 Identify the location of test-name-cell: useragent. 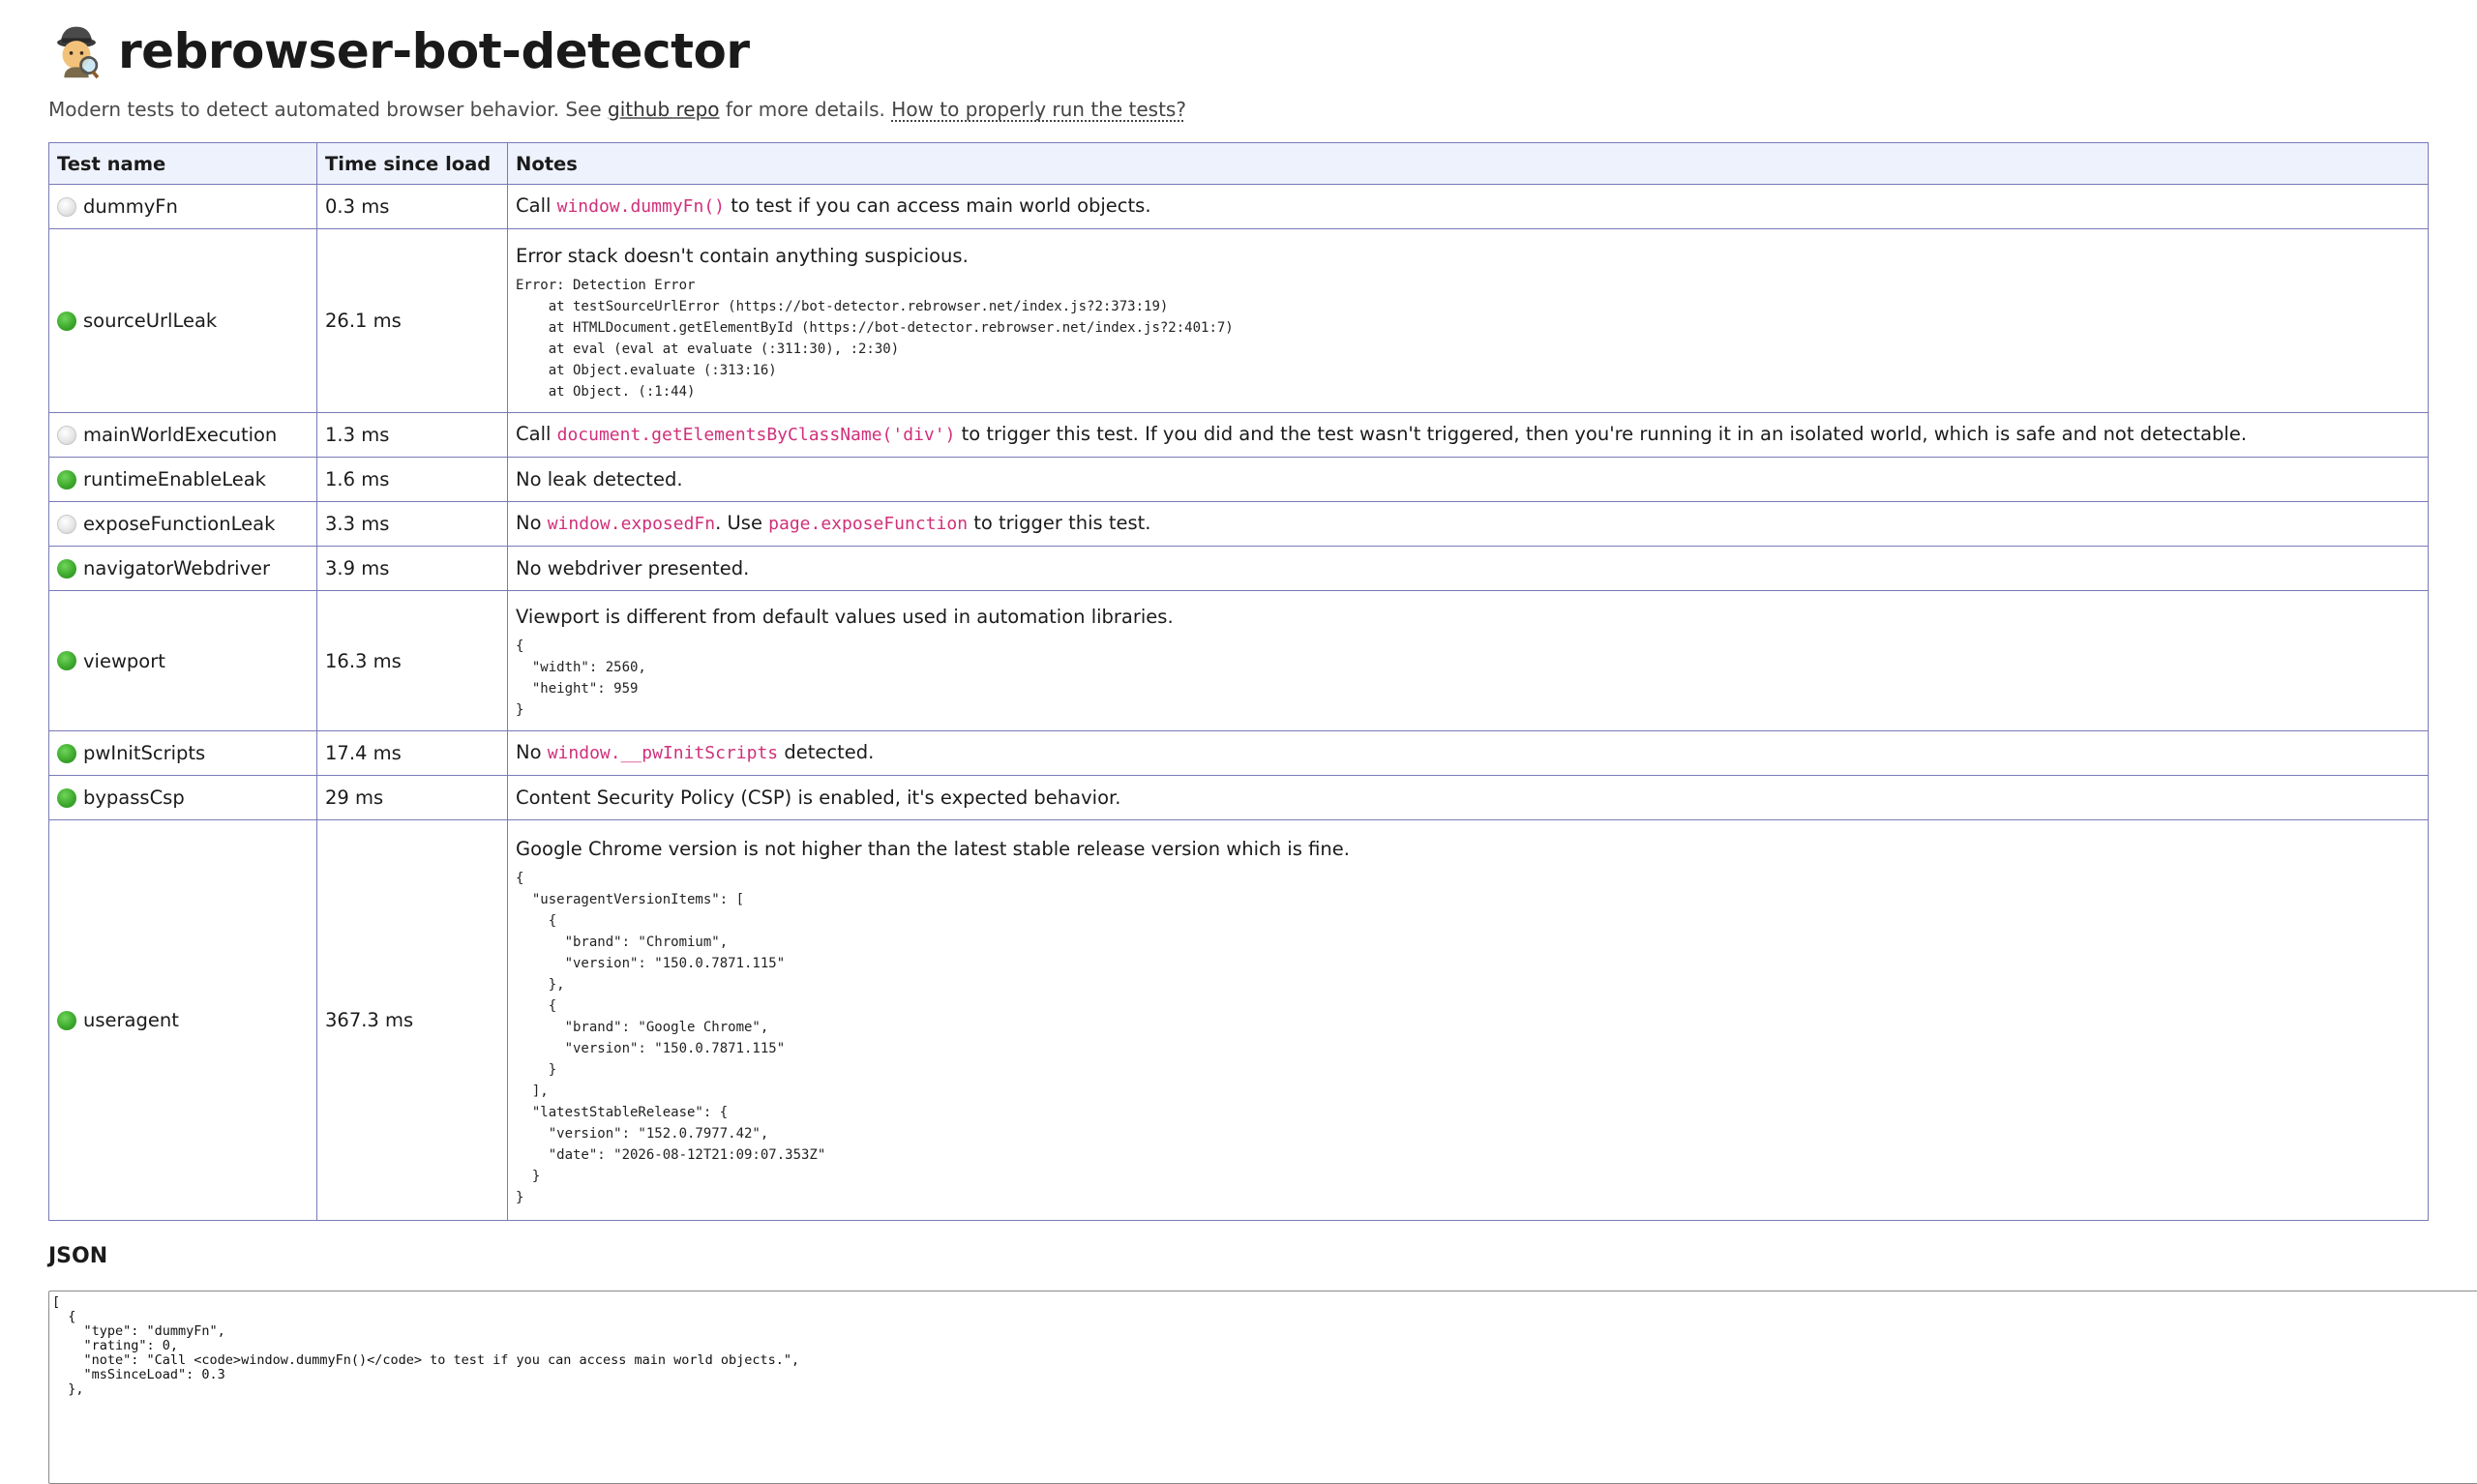
(182, 1020).